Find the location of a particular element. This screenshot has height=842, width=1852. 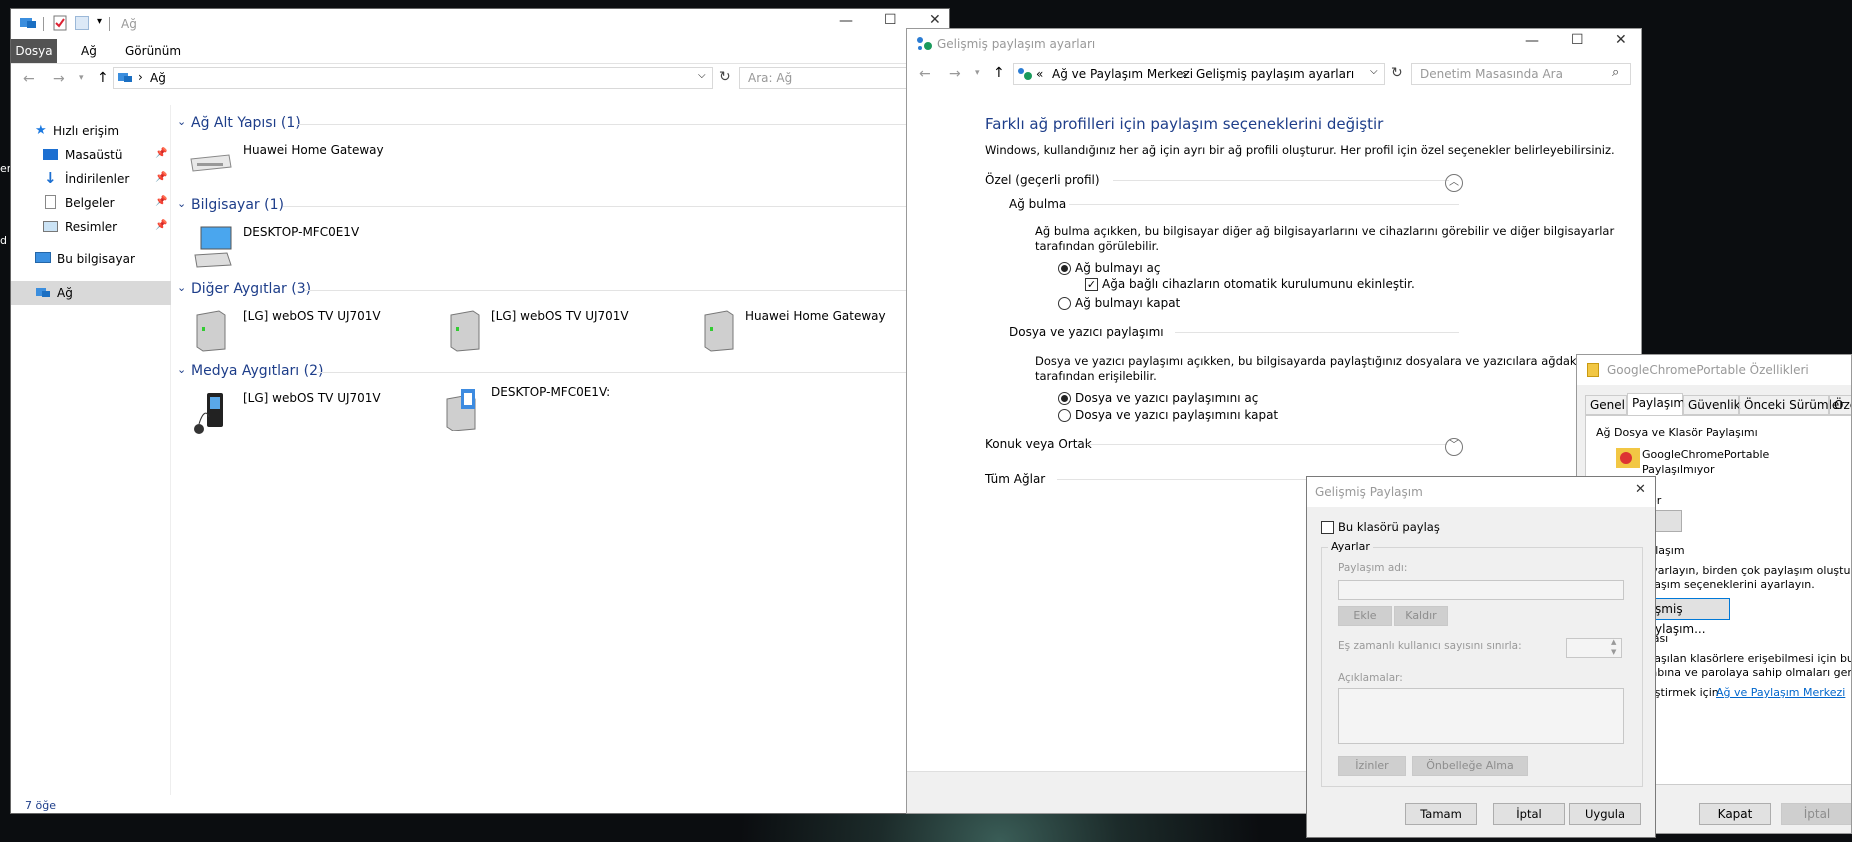

remove-button: Kaldır is located at coordinates (1421, 616).